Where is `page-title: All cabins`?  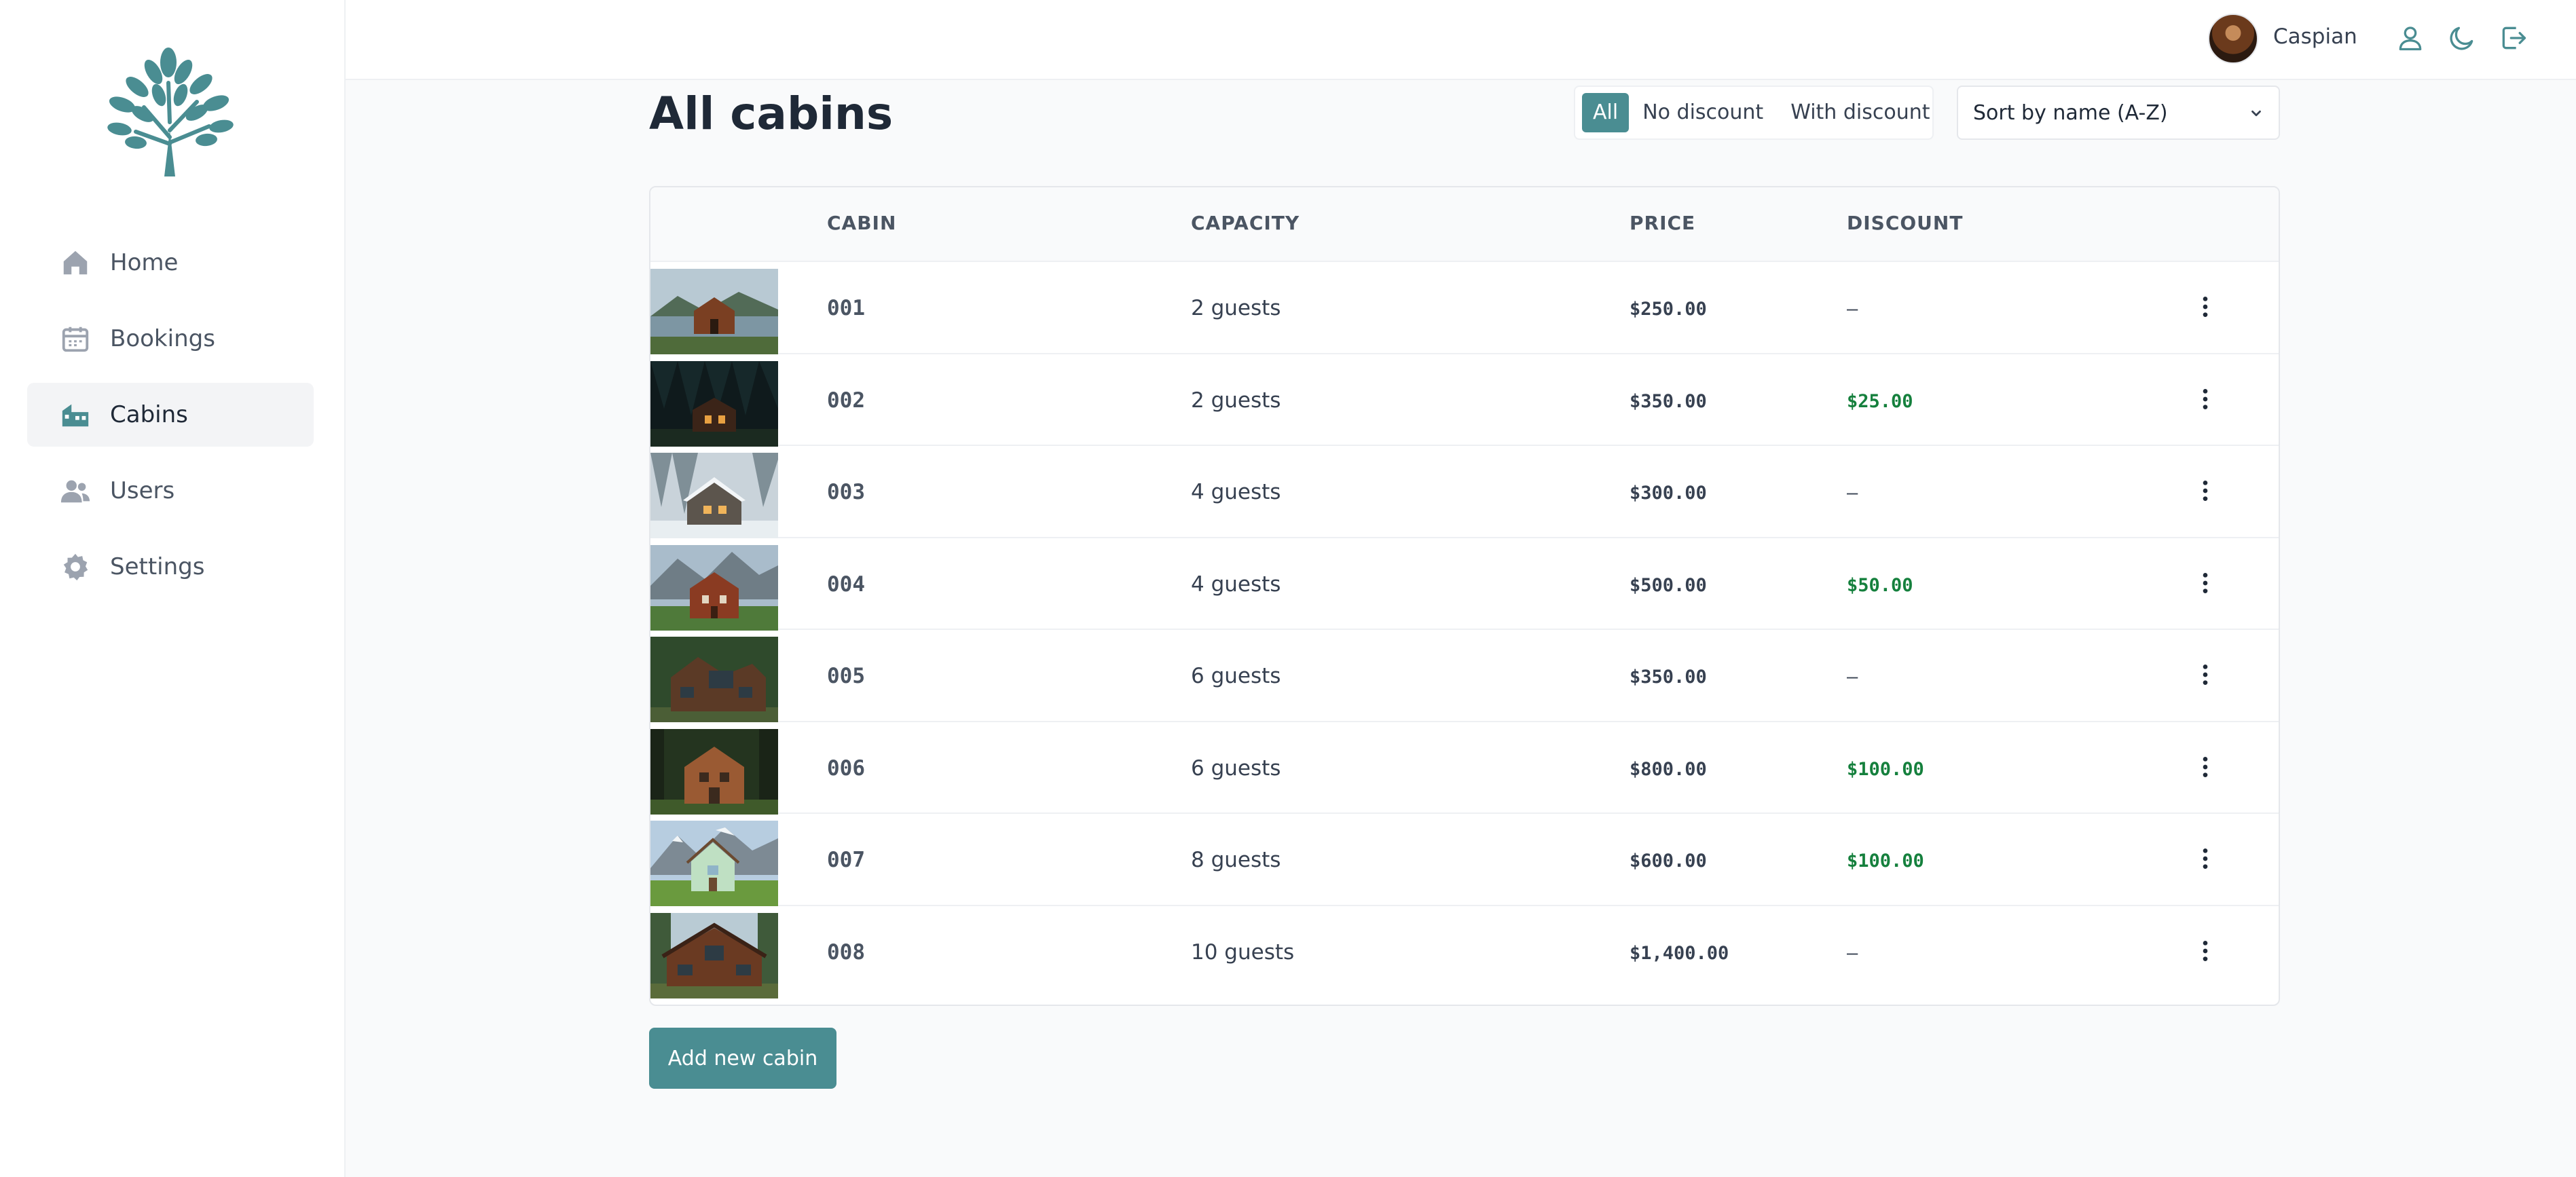 page-title: All cabins is located at coordinates (771, 114).